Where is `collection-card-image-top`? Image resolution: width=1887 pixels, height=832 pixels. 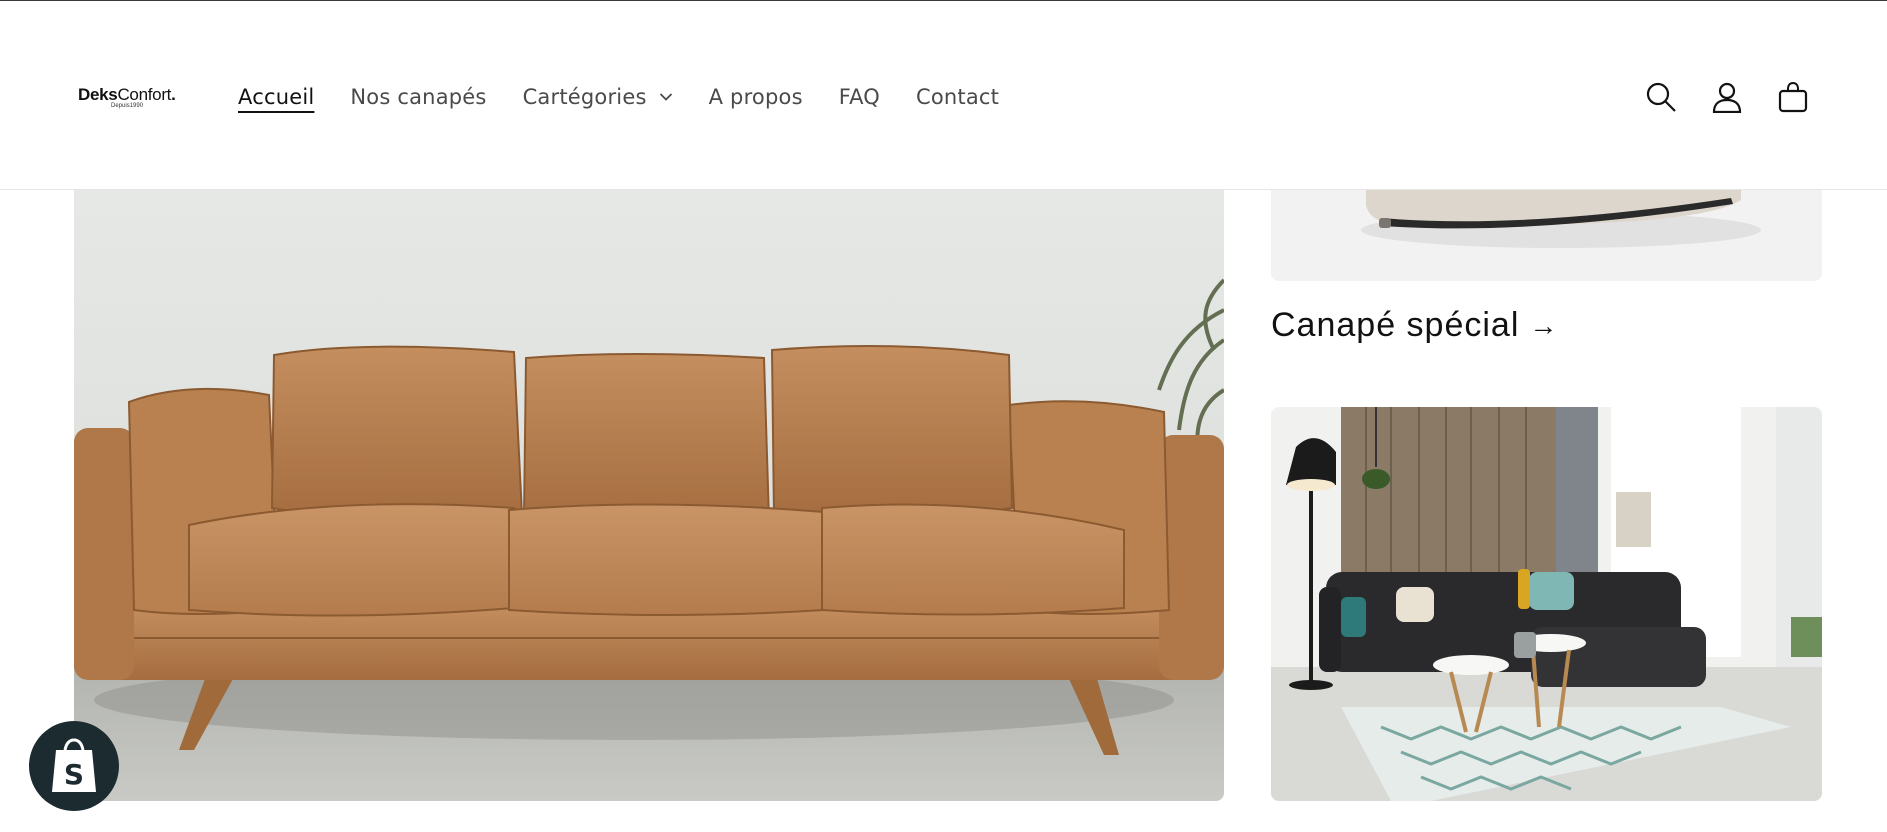
collection-card-image-top is located at coordinates (1546, 235).